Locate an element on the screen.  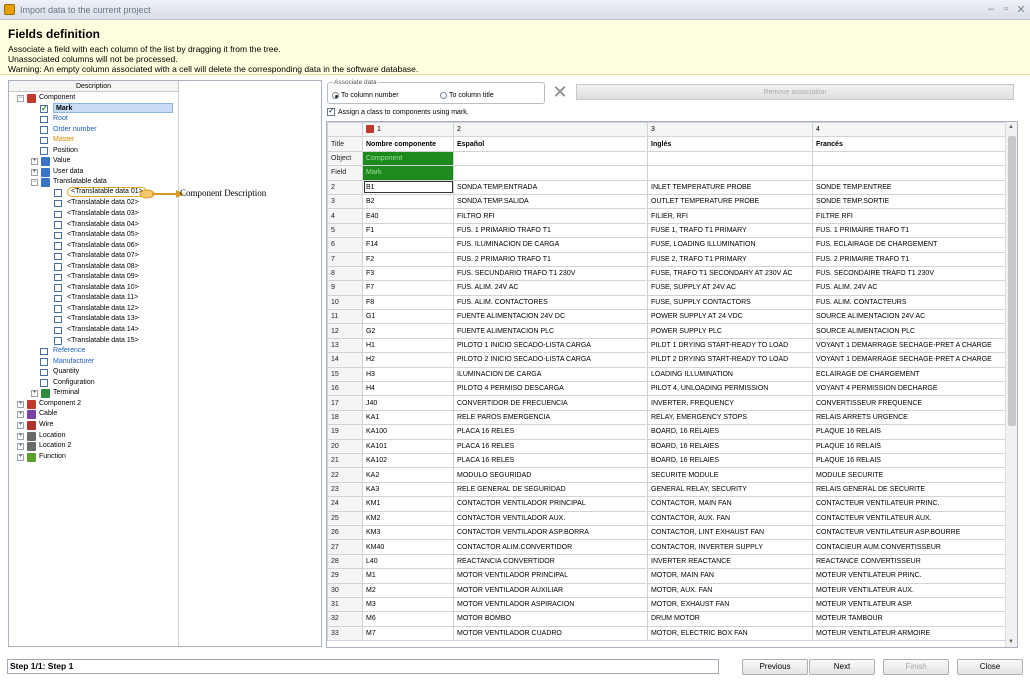
grid-cell: Component is located at coordinates (408, 158).